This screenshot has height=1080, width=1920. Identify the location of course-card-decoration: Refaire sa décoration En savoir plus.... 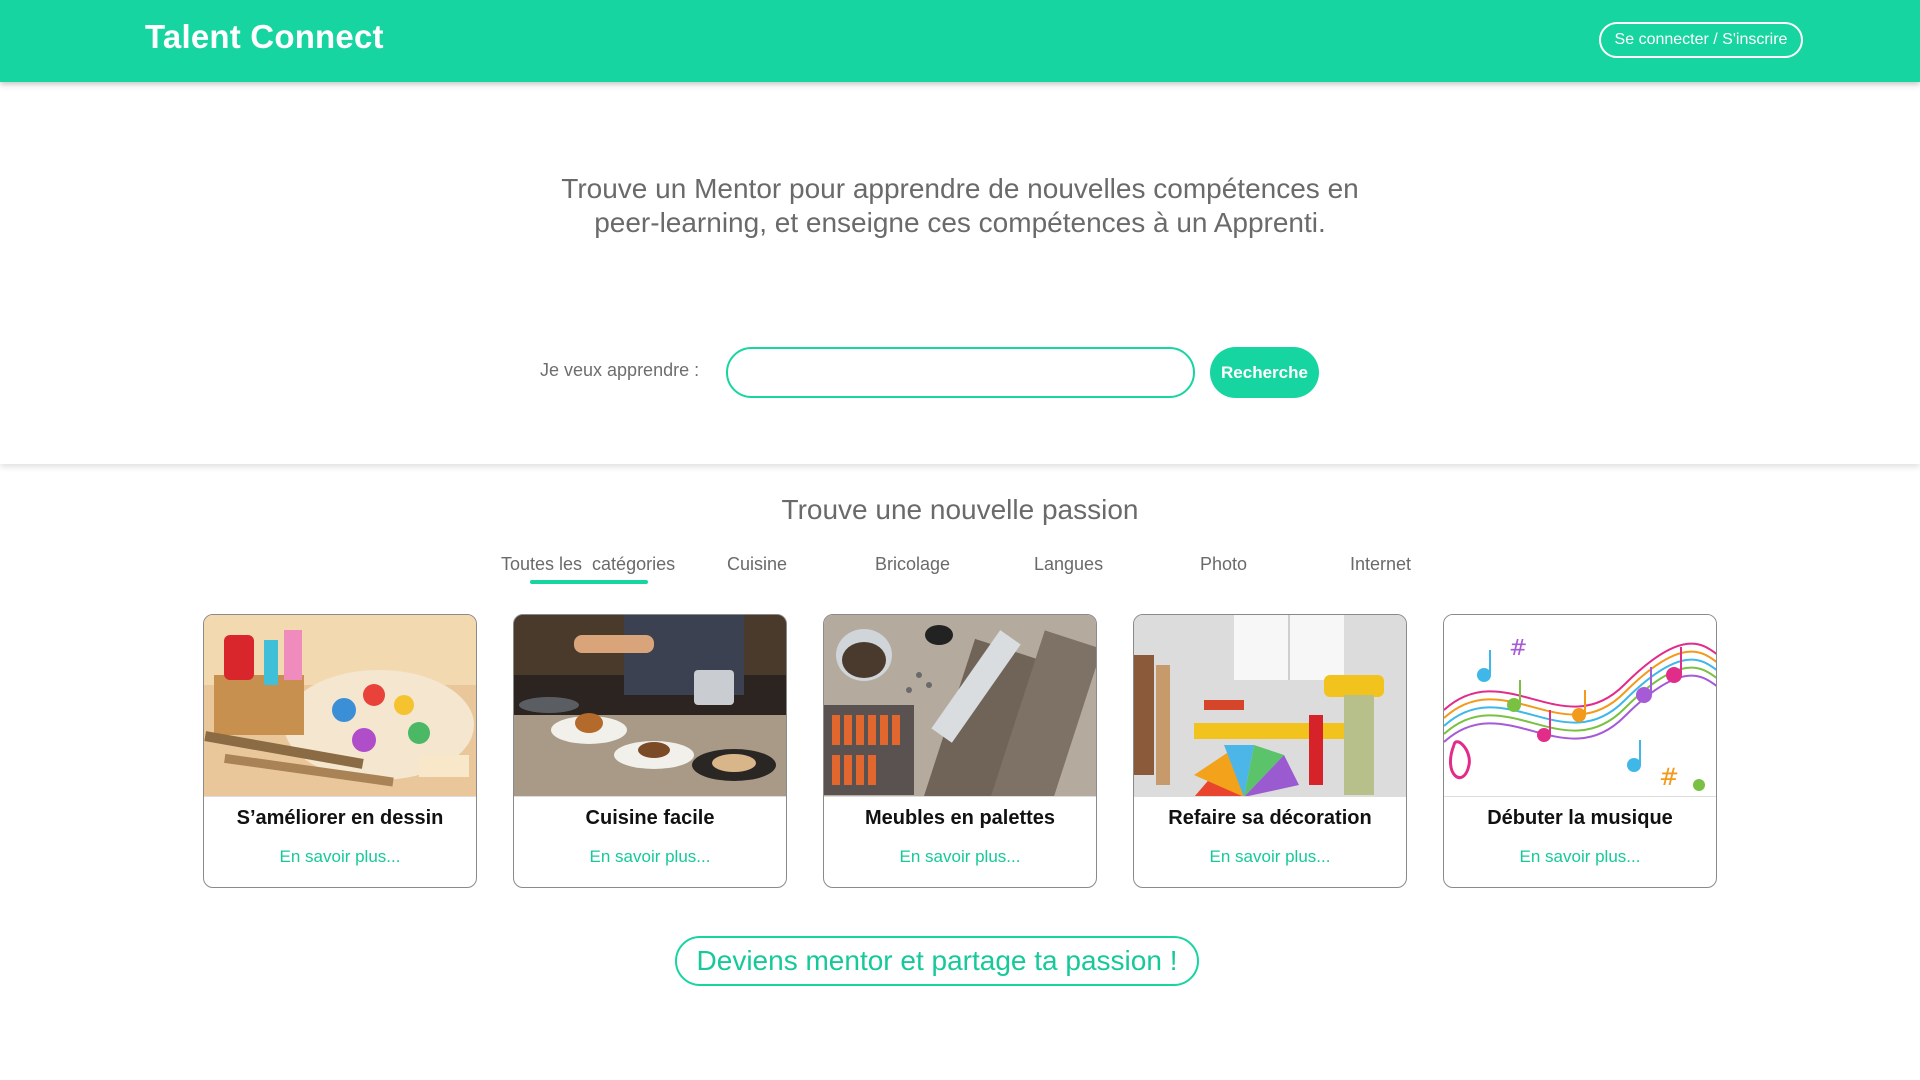
(1270, 751).